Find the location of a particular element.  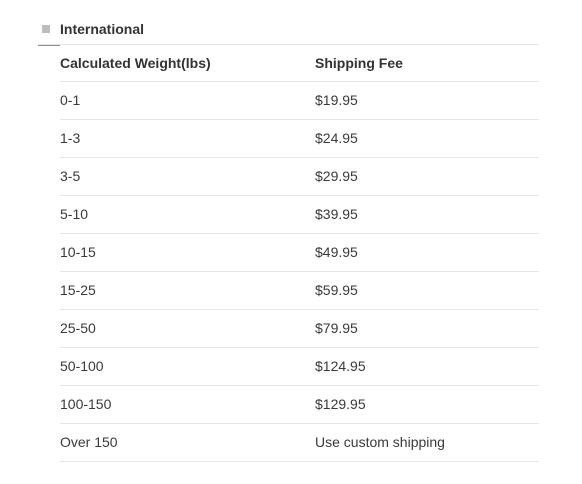

section-title: International is located at coordinates (102, 29).